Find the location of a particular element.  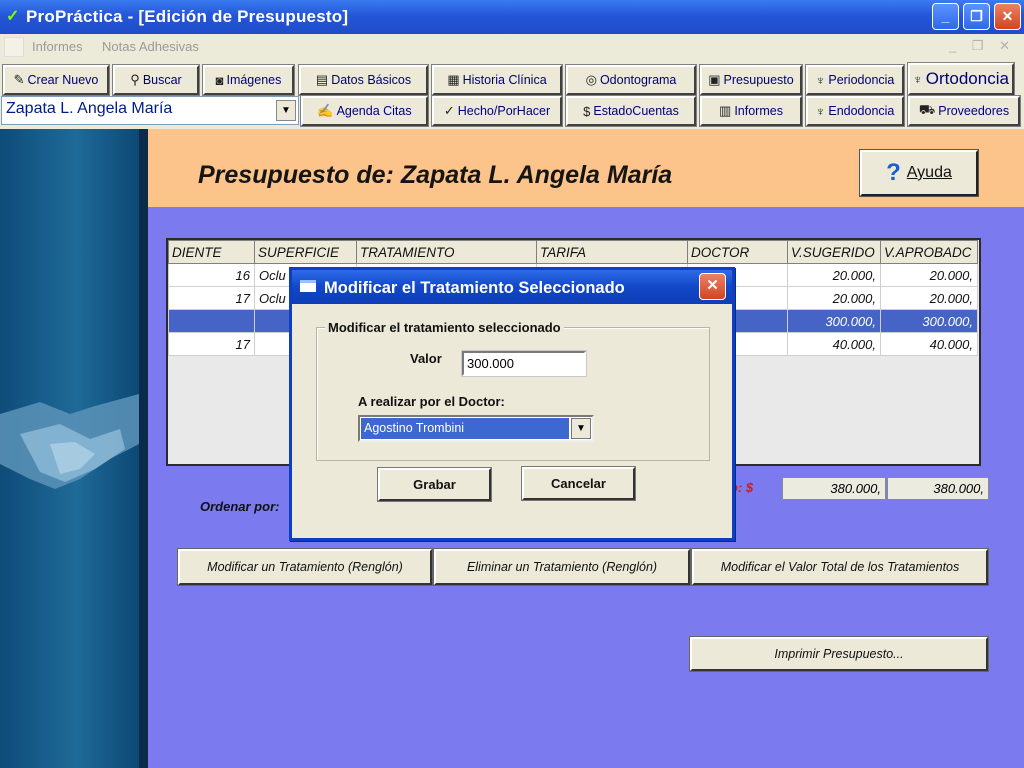

modificar-tratamiento-button: Modificar un Tratamiento (Renglón) is located at coordinates (305, 567).